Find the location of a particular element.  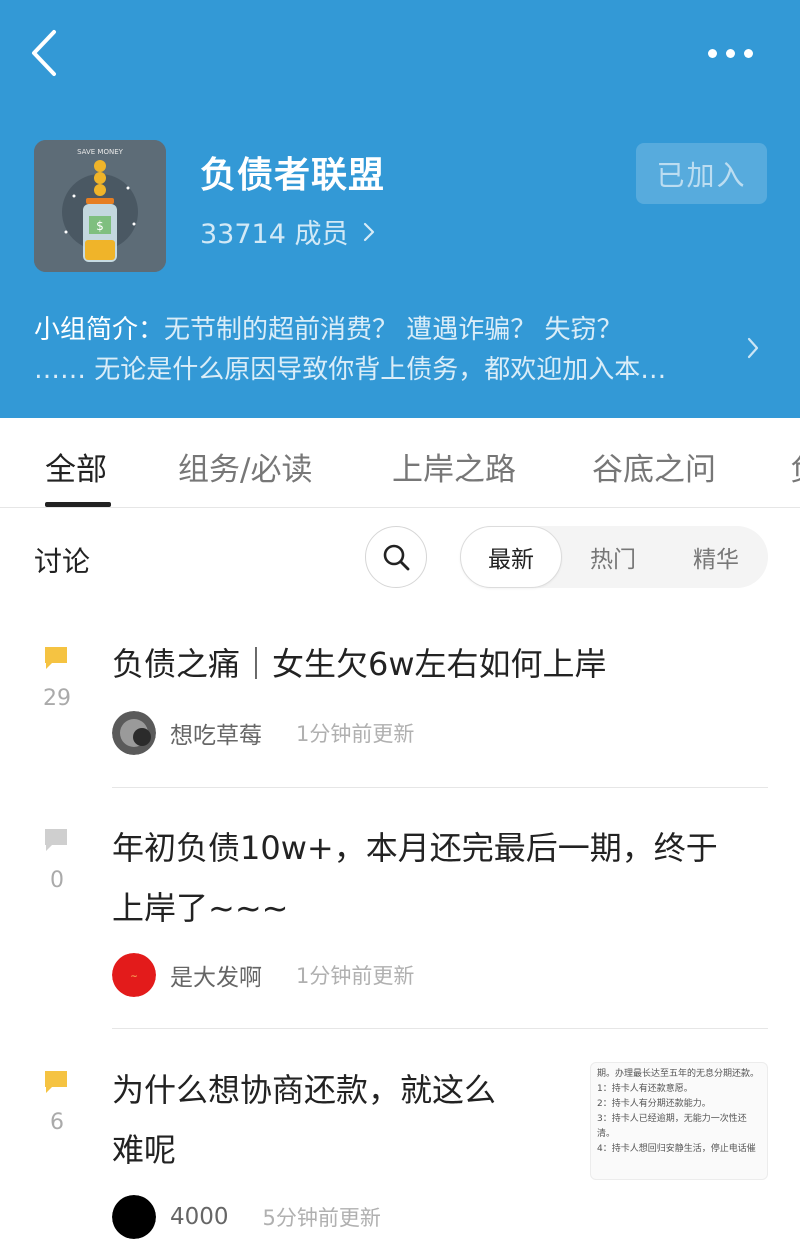

sort-segmented-control: 最新 热门 精华 is located at coordinates (614, 557).